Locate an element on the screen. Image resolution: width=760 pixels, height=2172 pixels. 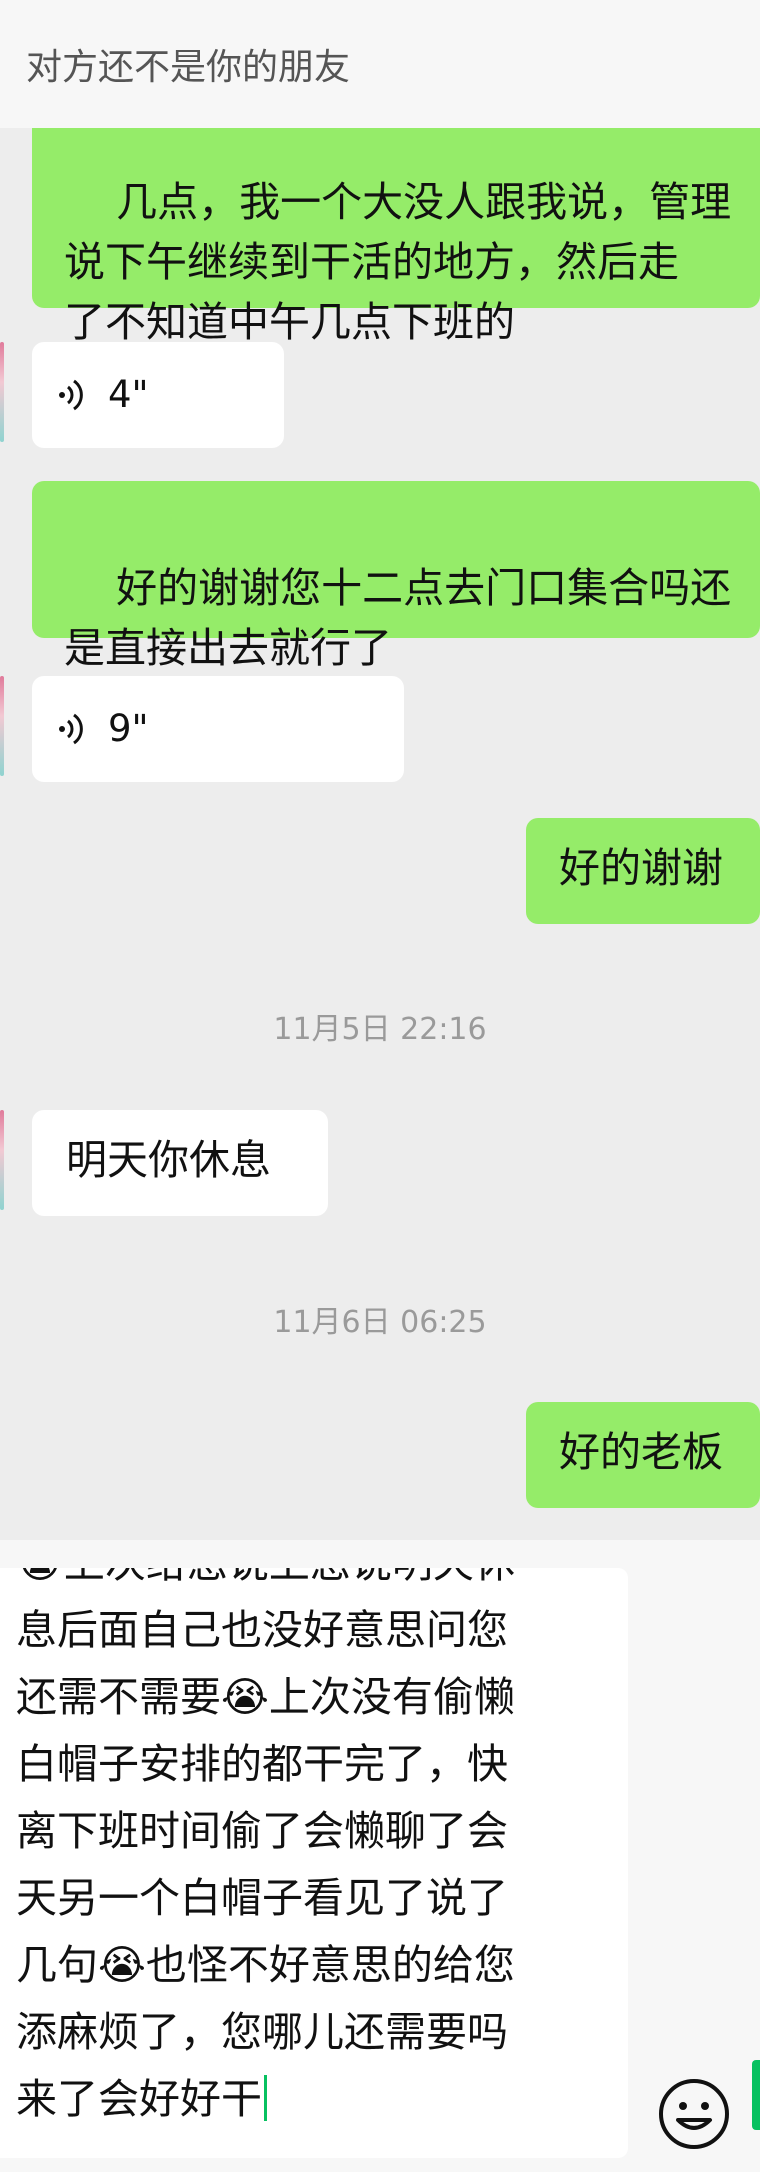
timestamp: 11月6日 06:25 is located at coordinates (380, 1322).